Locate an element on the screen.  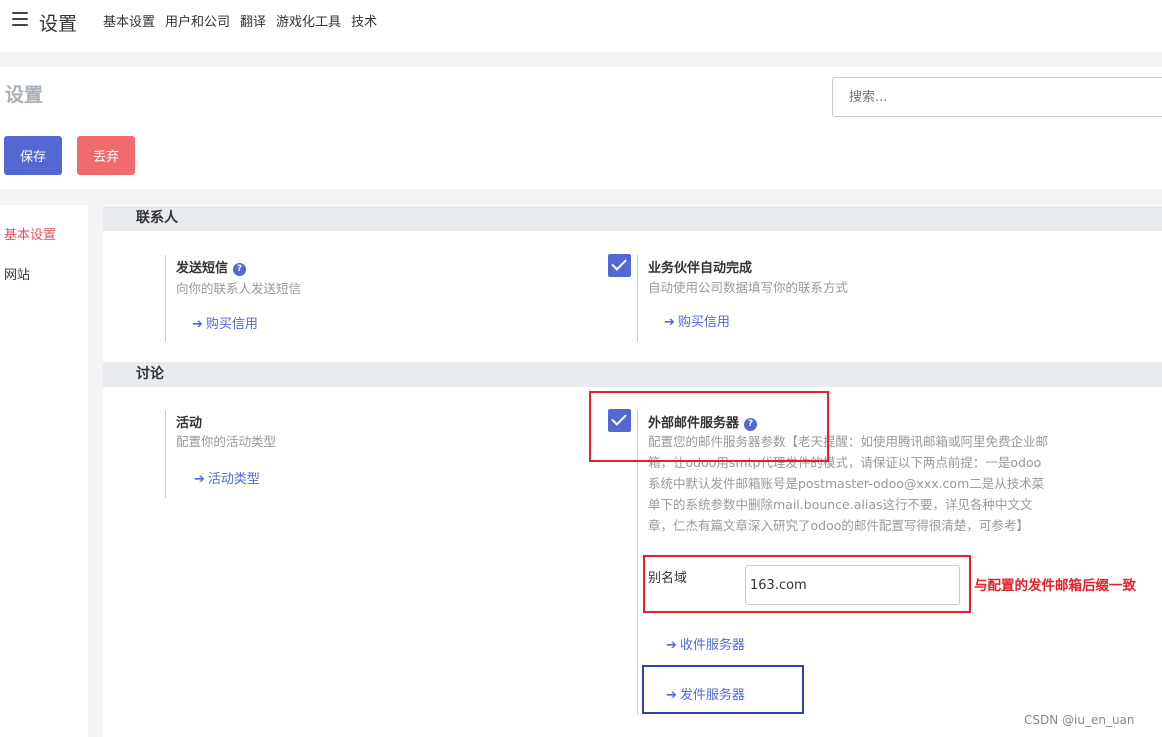
nav-item-translations: 翻译 is located at coordinates (253, 20).